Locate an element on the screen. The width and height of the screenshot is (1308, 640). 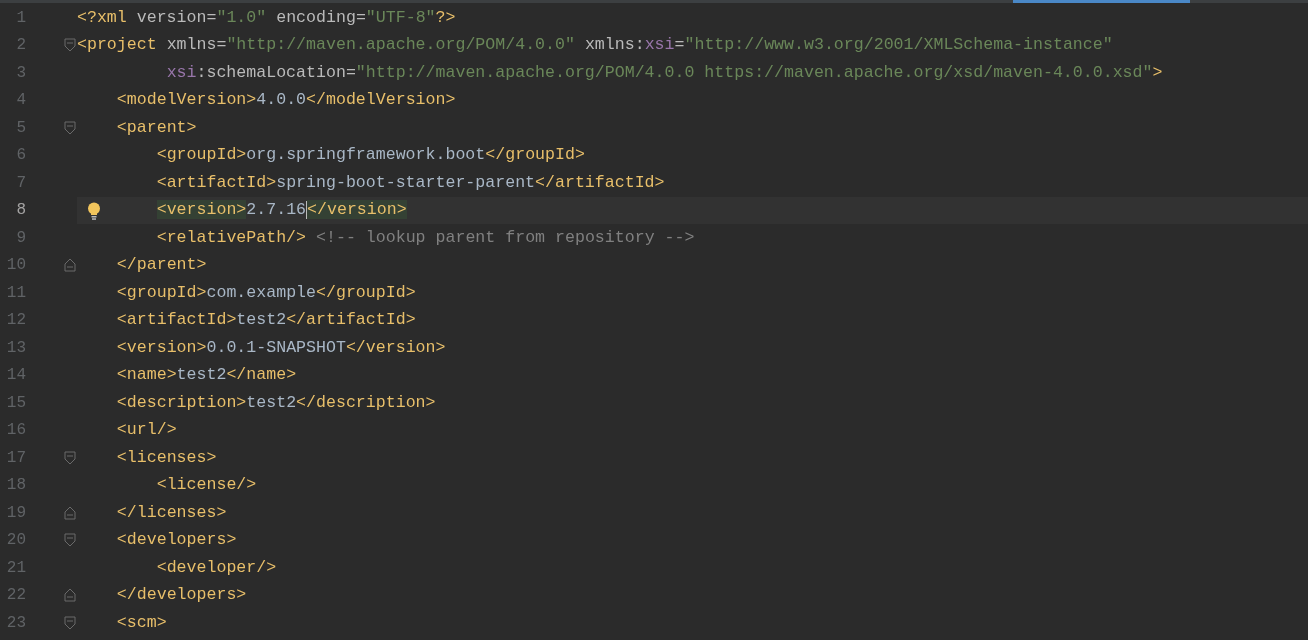
line-number: 7 is located at coordinates (21, 183).